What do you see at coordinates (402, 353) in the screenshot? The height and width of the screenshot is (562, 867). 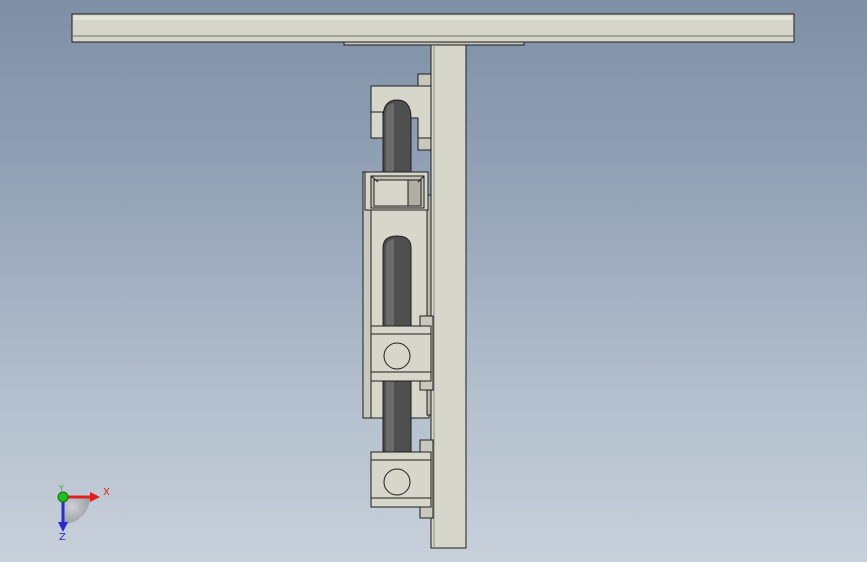 I see `mid-clamp-block` at bounding box center [402, 353].